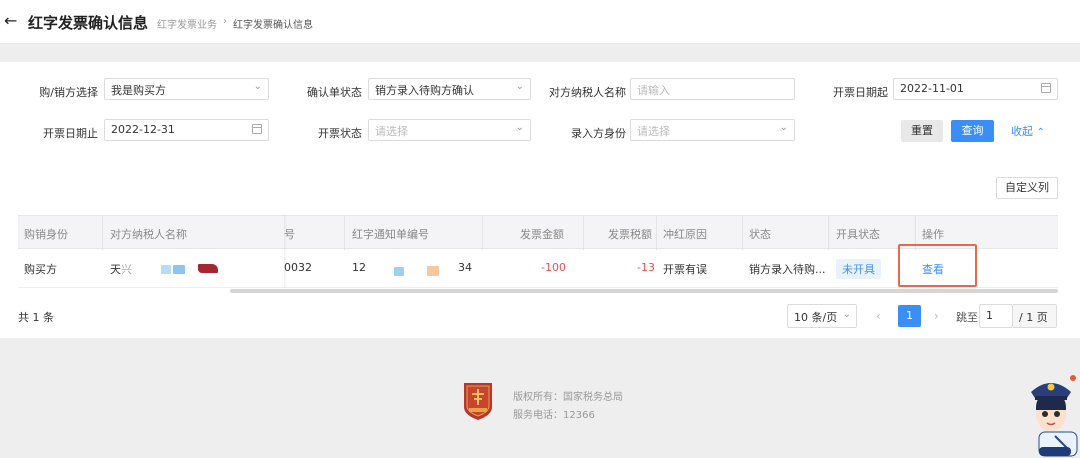  Describe the element at coordinates (1035, 316) in the screenshot. I see `total-pages: / 1 页` at that location.